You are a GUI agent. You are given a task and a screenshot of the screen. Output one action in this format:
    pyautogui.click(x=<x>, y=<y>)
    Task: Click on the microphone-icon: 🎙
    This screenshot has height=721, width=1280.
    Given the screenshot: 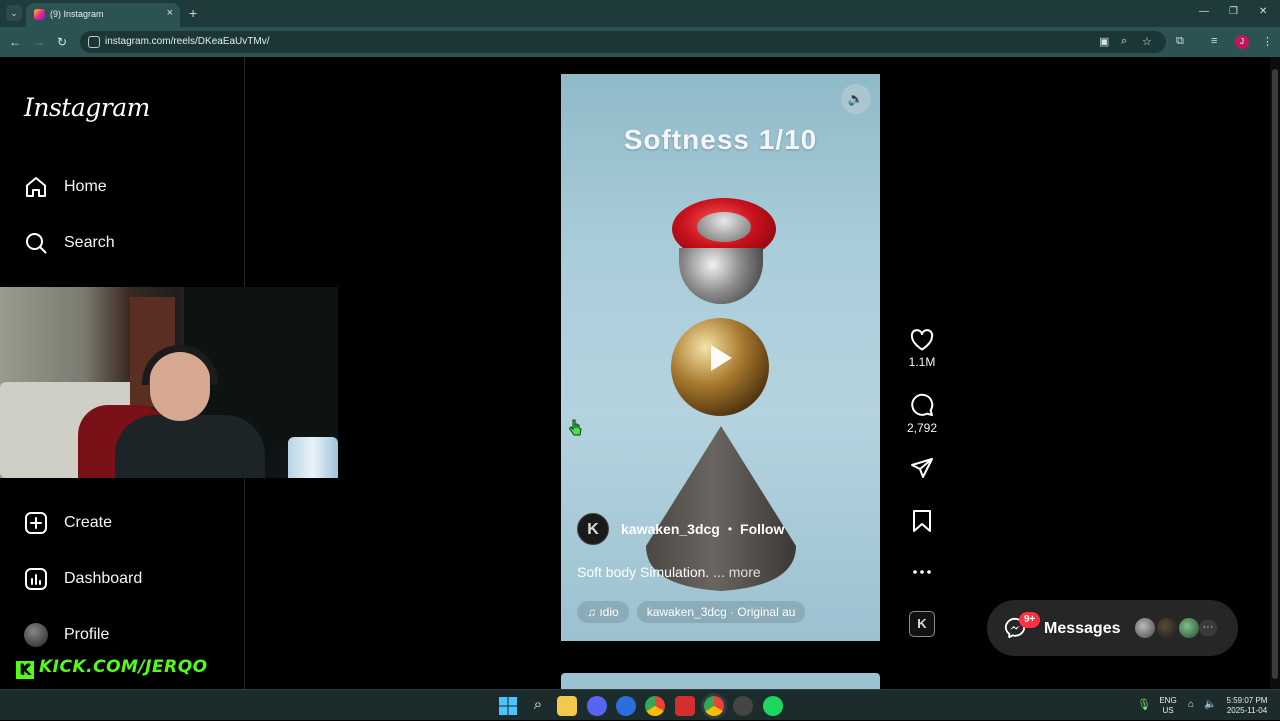 What is the action you would take?
    pyautogui.click(x=1144, y=705)
    